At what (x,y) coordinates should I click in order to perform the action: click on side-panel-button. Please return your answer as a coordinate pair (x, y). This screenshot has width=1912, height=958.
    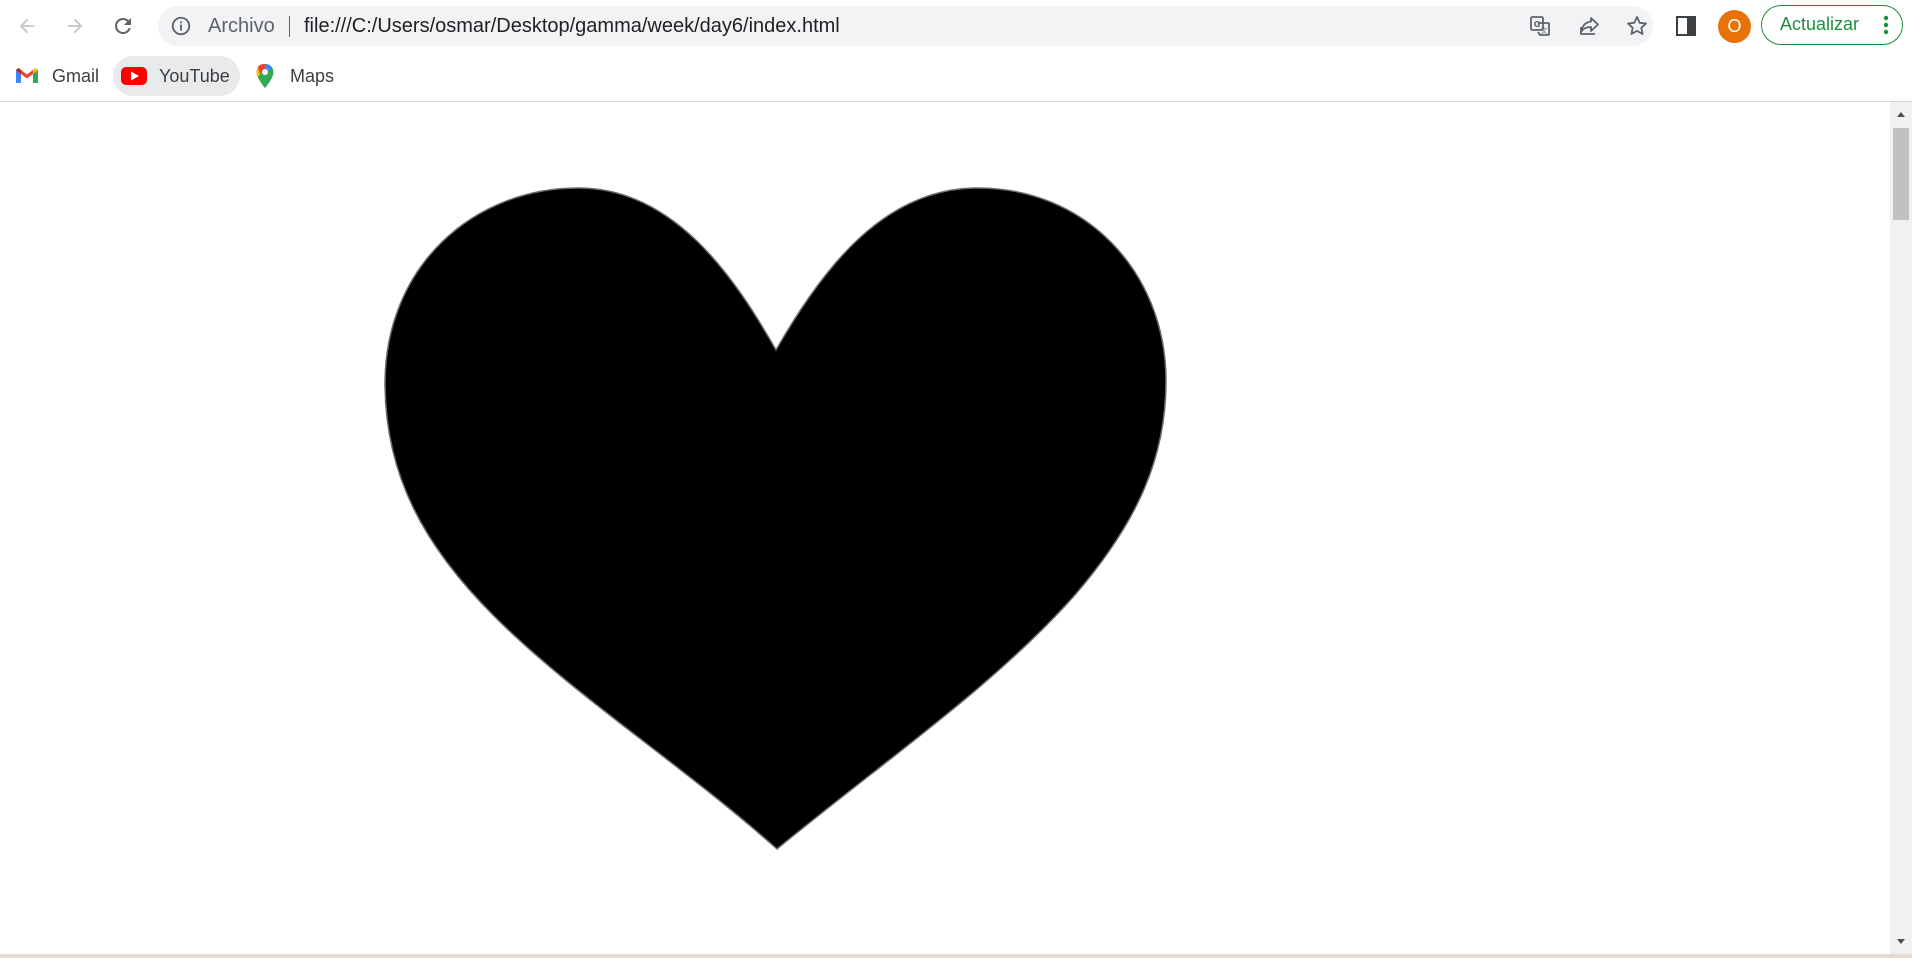
    Looking at the image, I should click on (1686, 26).